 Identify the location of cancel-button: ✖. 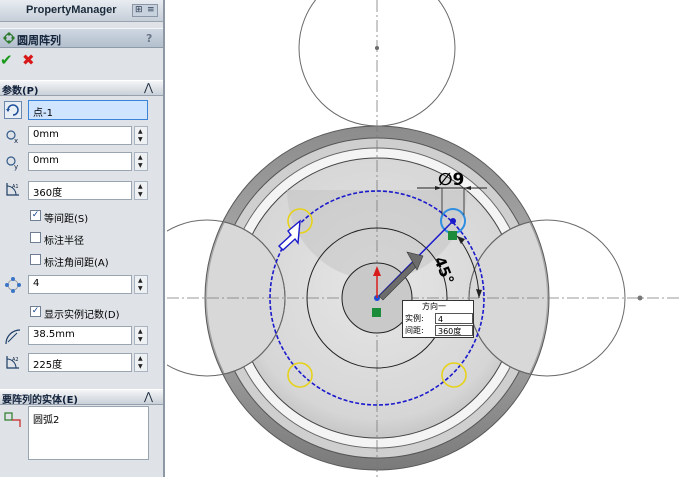
(30, 60).